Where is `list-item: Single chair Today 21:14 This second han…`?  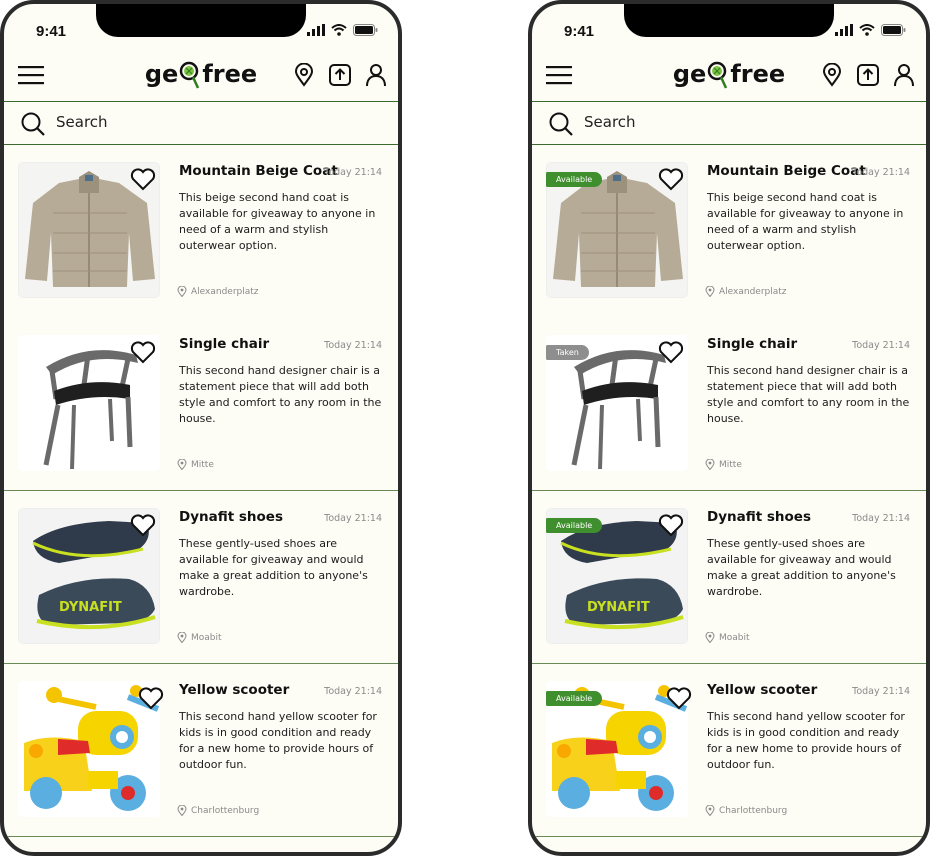 list-item: Single chair Today 21:14 This second han… is located at coordinates (201, 404).